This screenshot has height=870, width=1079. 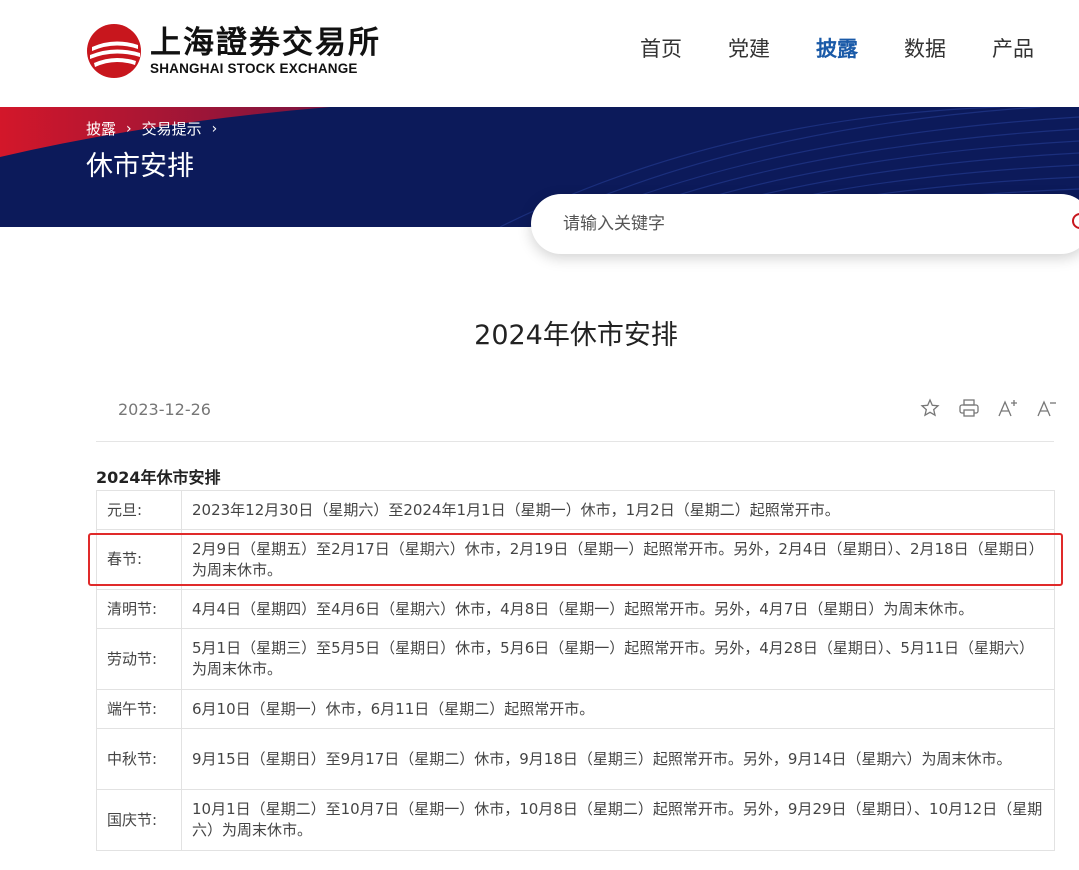 What do you see at coordinates (139, 559) in the screenshot?
I see `holiday-name: 春节:` at bounding box center [139, 559].